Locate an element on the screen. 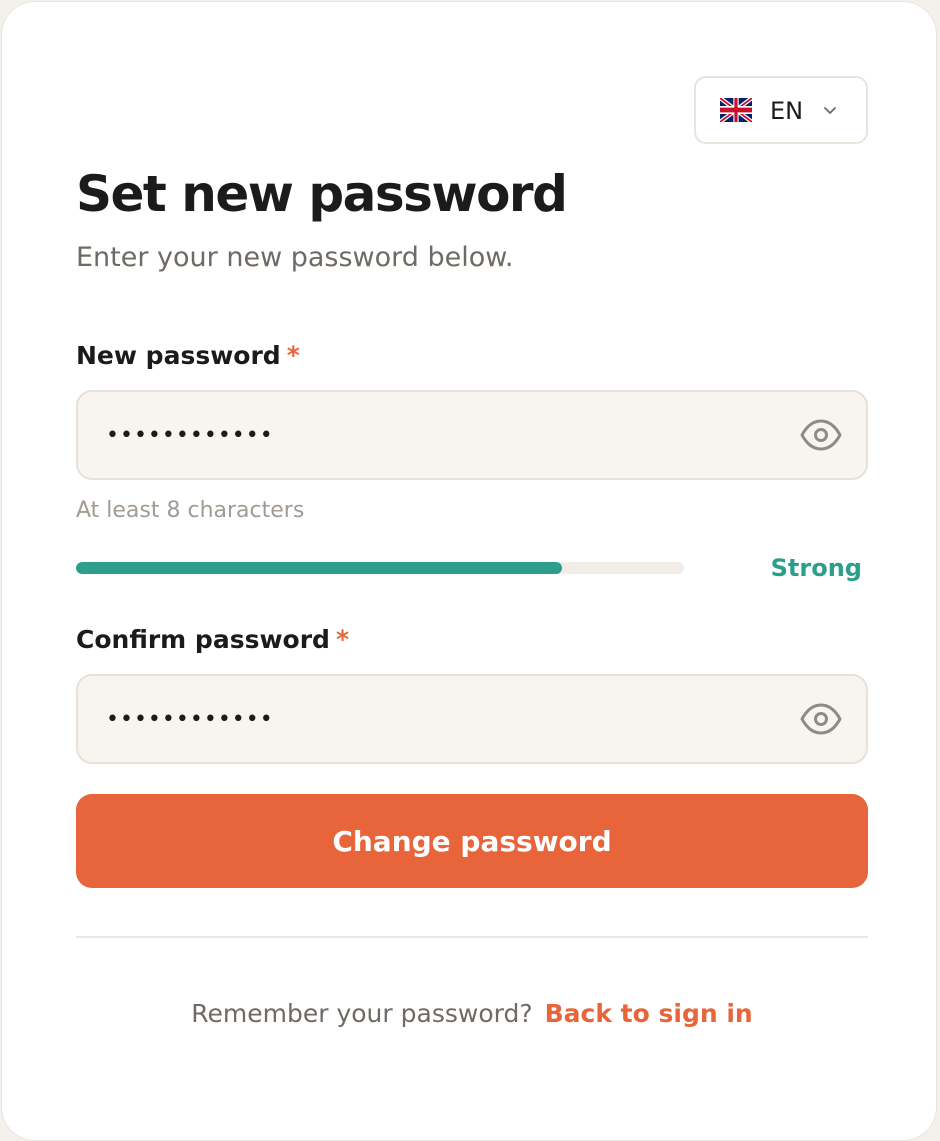  confirm-password-label: Confirm password * is located at coordinates (212, 640).